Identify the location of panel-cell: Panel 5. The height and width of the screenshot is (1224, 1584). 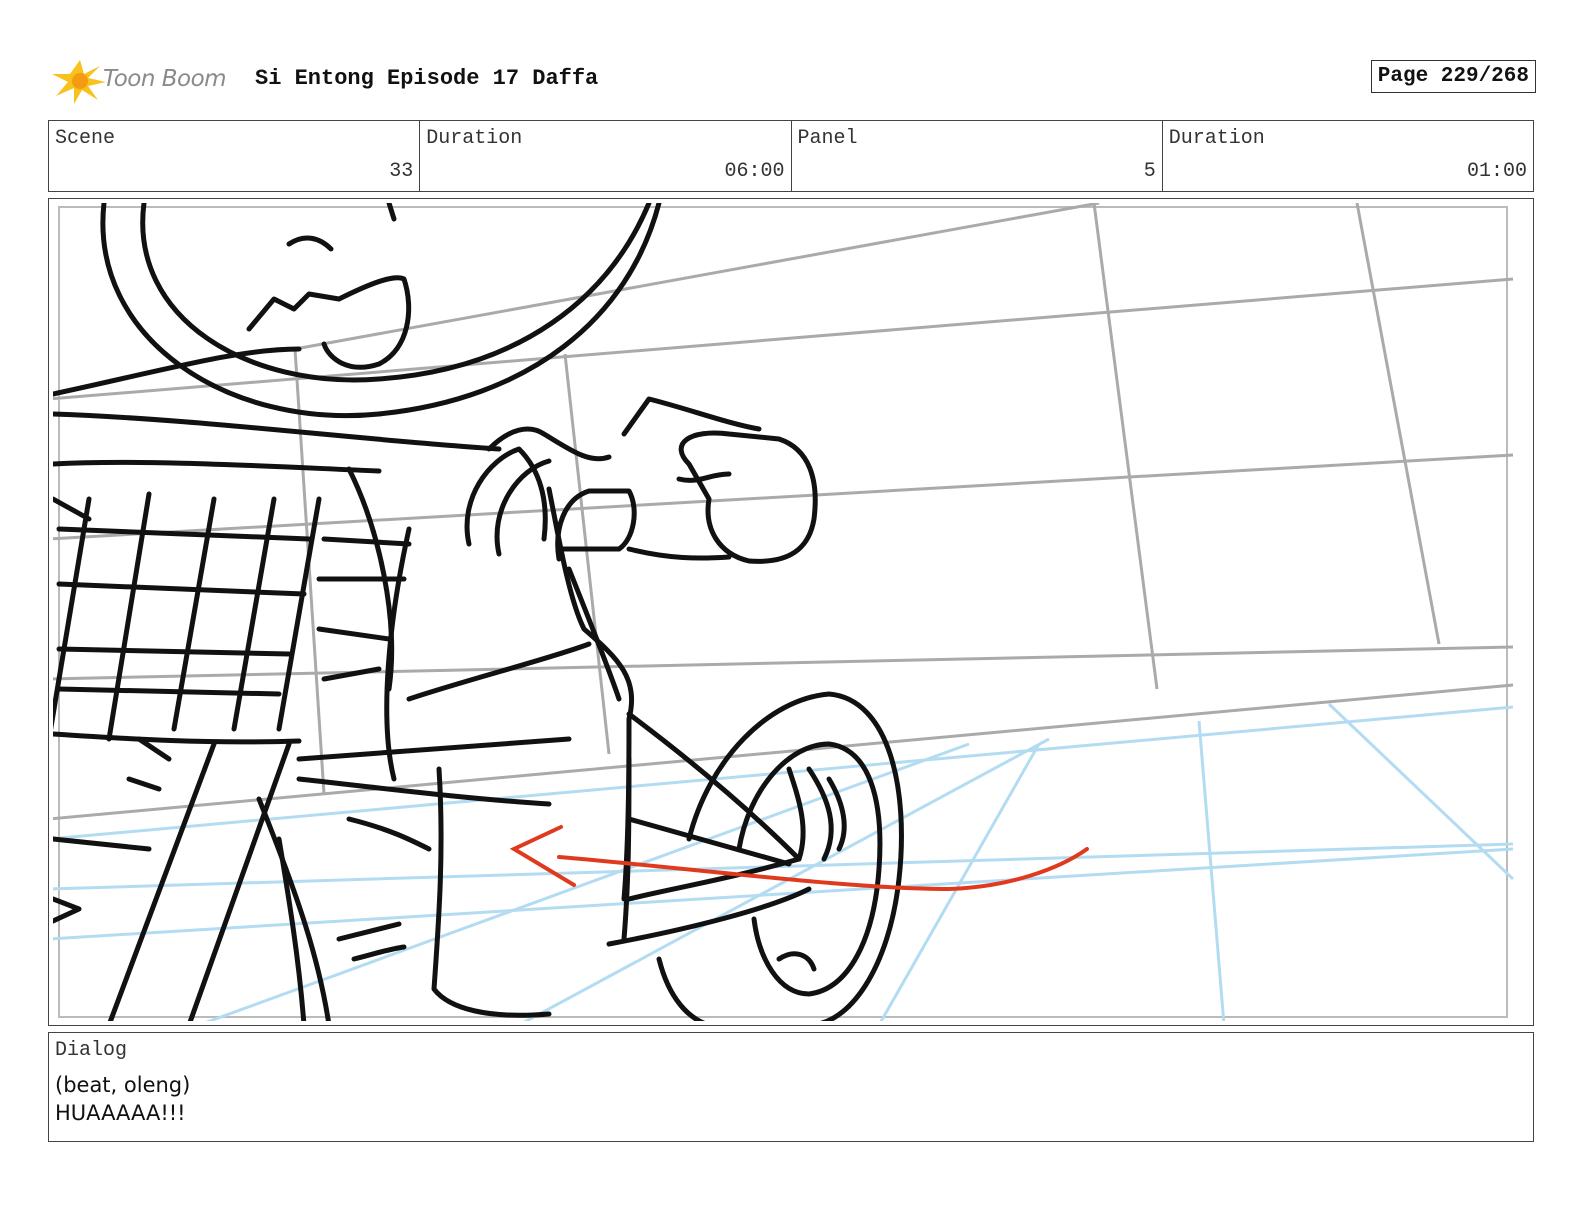
(977, 156).